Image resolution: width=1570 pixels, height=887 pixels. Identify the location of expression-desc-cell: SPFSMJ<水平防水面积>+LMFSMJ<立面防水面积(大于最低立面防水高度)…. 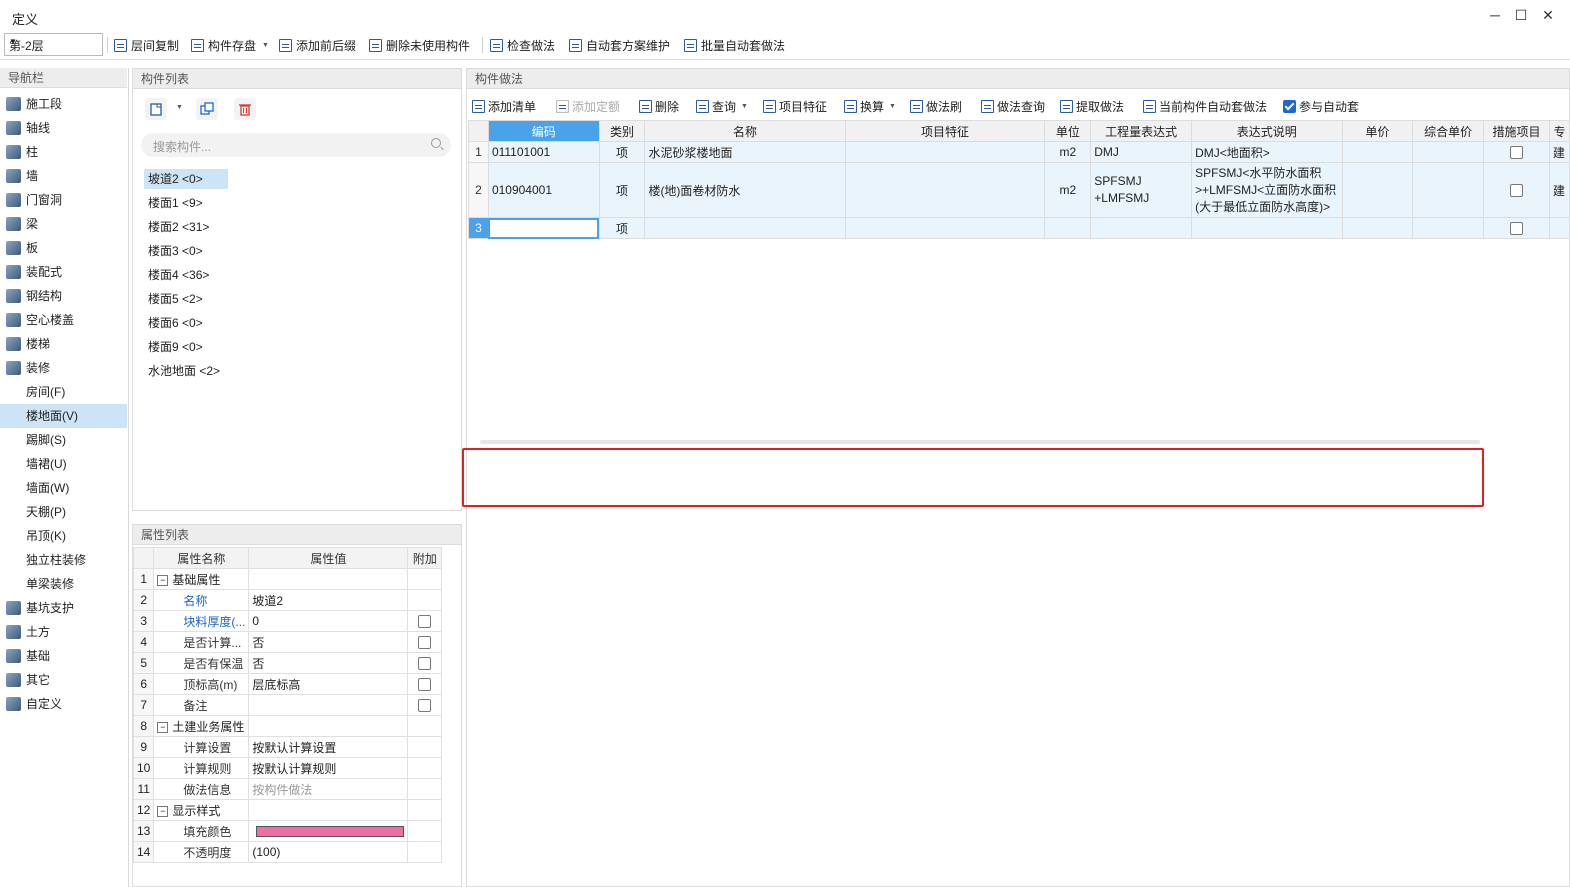
(1267, 190).